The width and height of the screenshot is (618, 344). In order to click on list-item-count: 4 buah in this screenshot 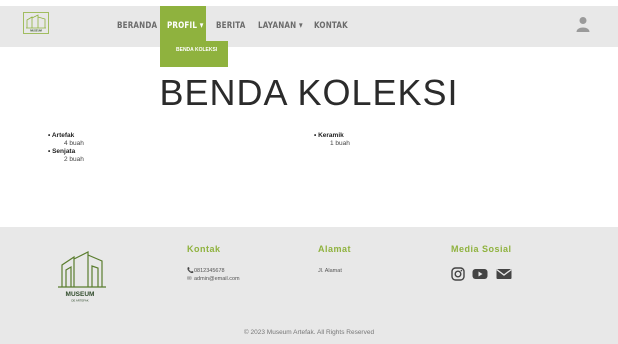, I will do `click(74, 143)`.